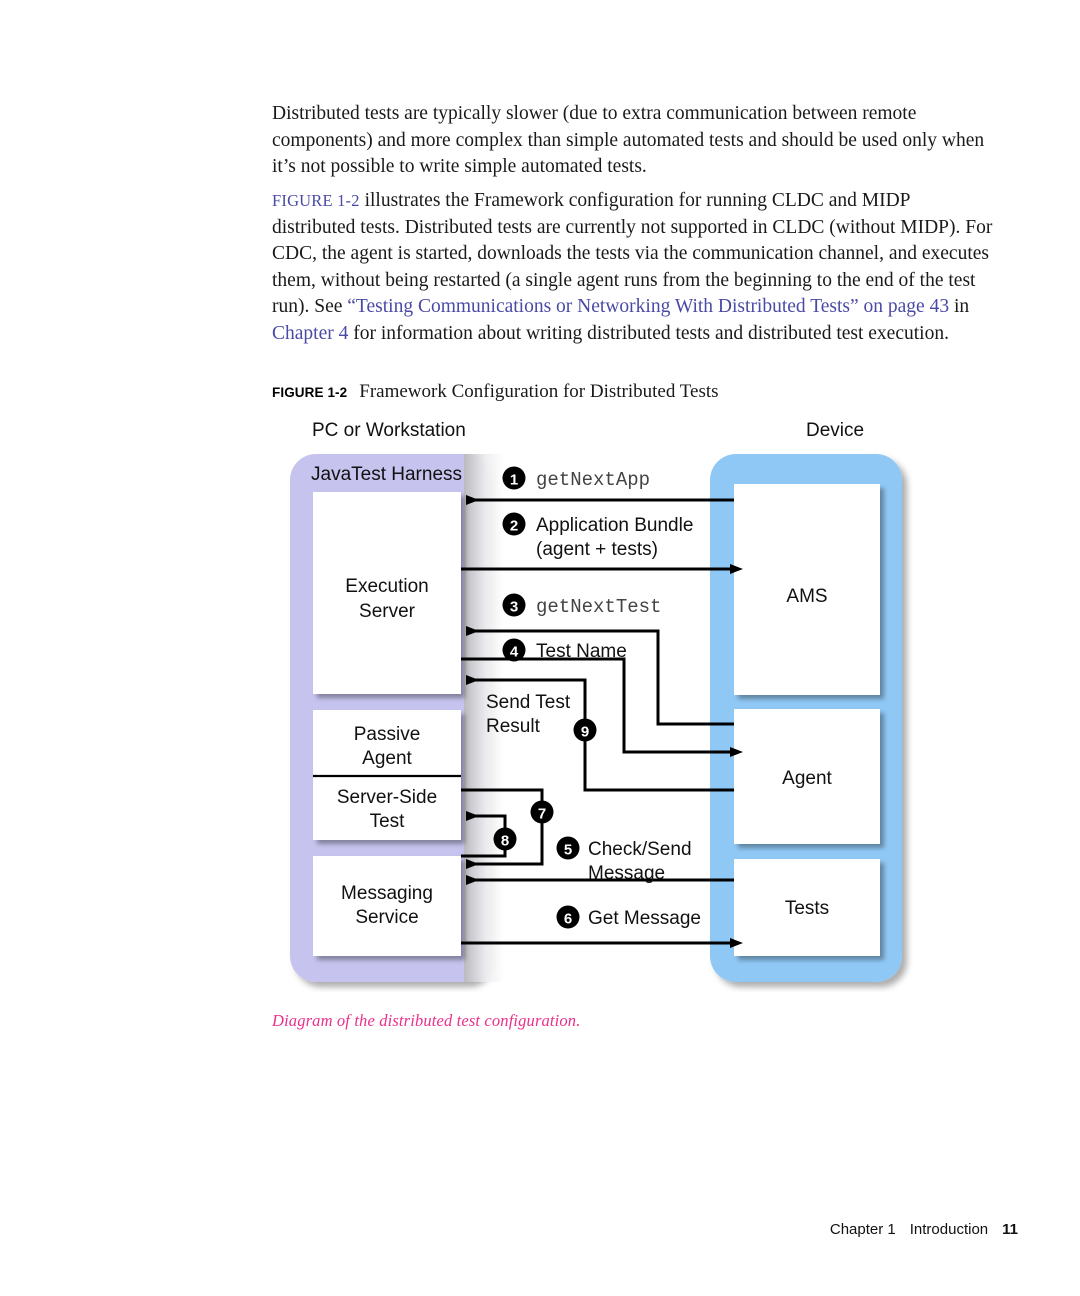  I want to click on step-badge-8: 8, so click(505, 839).